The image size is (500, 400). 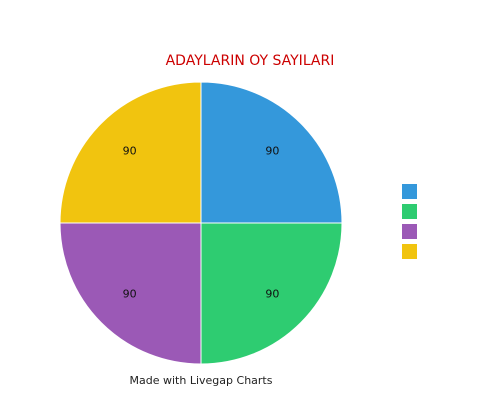 What do you see at coordinates (201, 380) in the screenshot?
I see `footer-credit: Made with Livegap Charts` at bounding box center [201, 380].